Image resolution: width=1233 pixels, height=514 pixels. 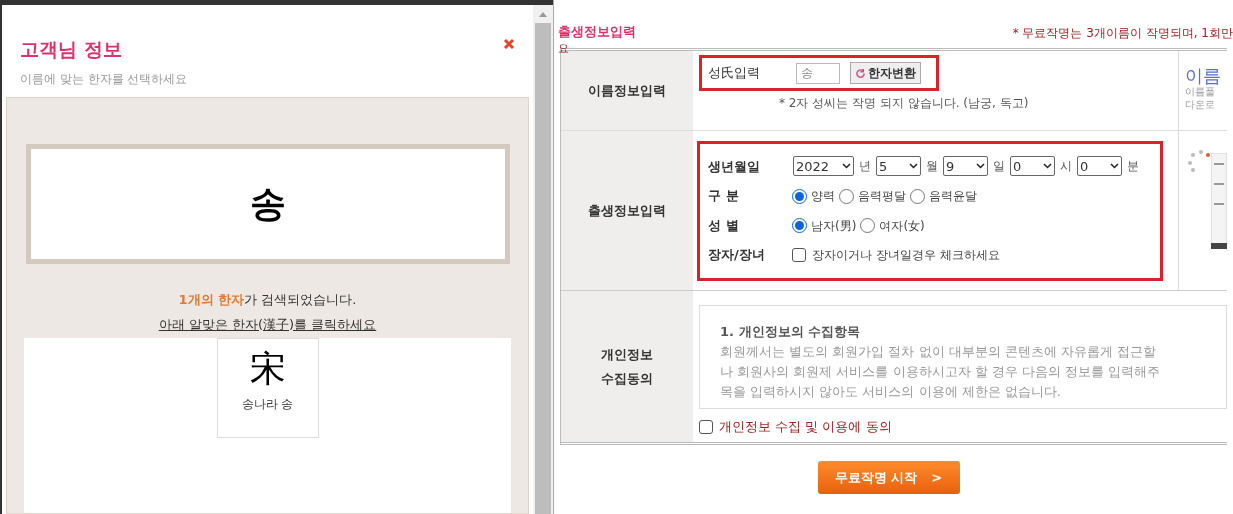 What do you see at coordinates (267, 369) in the screenshot?
I see `hanja-character: 宋` at bounding box center [267, 369].